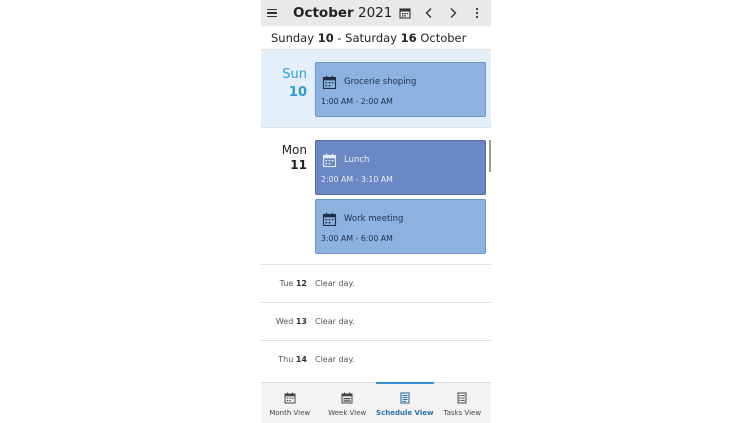 The image size is (752, 423). I want to click on day-name: Mon, so click(294, 150).